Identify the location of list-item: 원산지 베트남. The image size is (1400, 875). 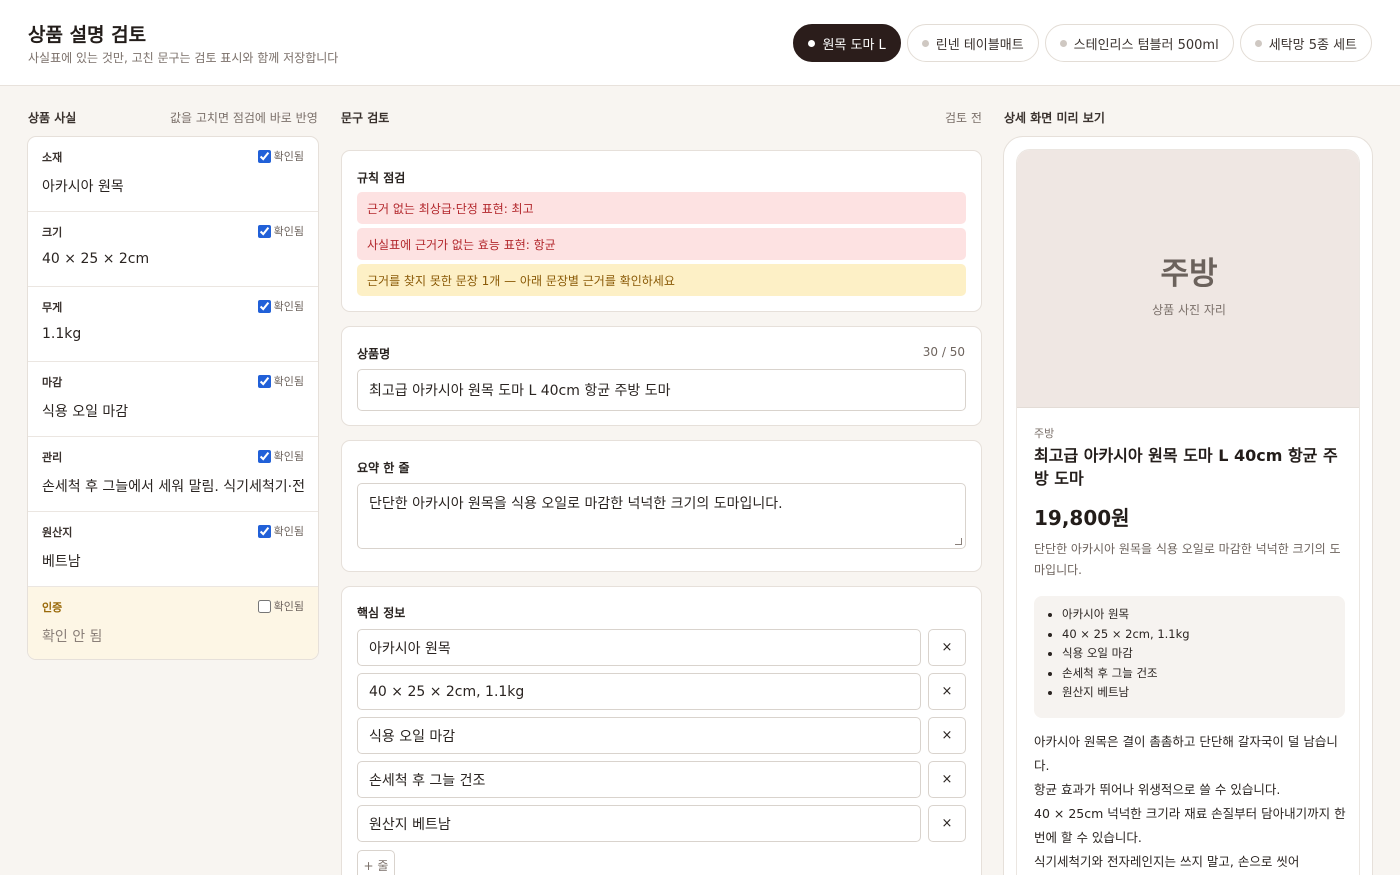
(1203, 693).